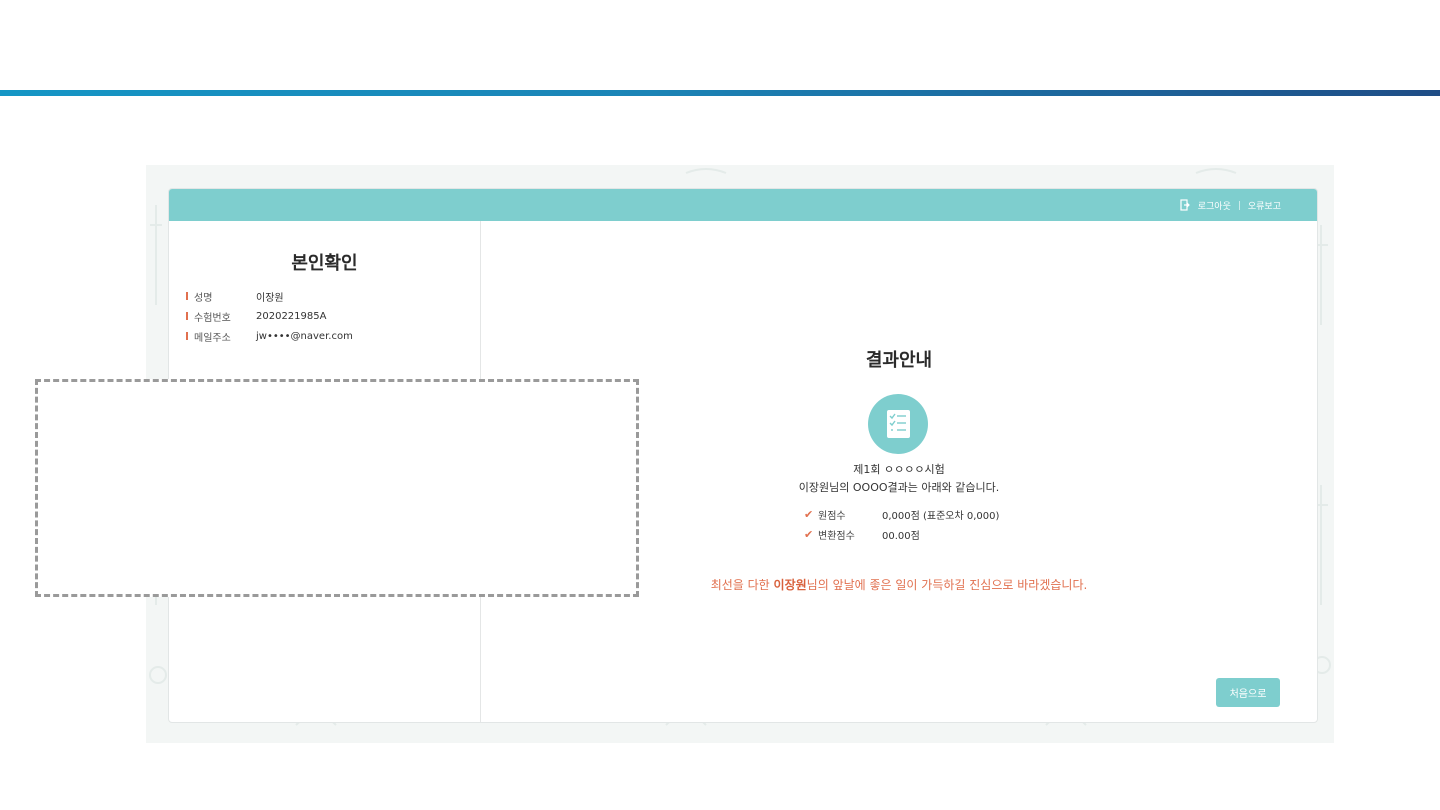 Image resolution: width=1440 pixels, height=810 pixels. I want to click on closing-prefix: 최선을 다한, so click(742, 585).